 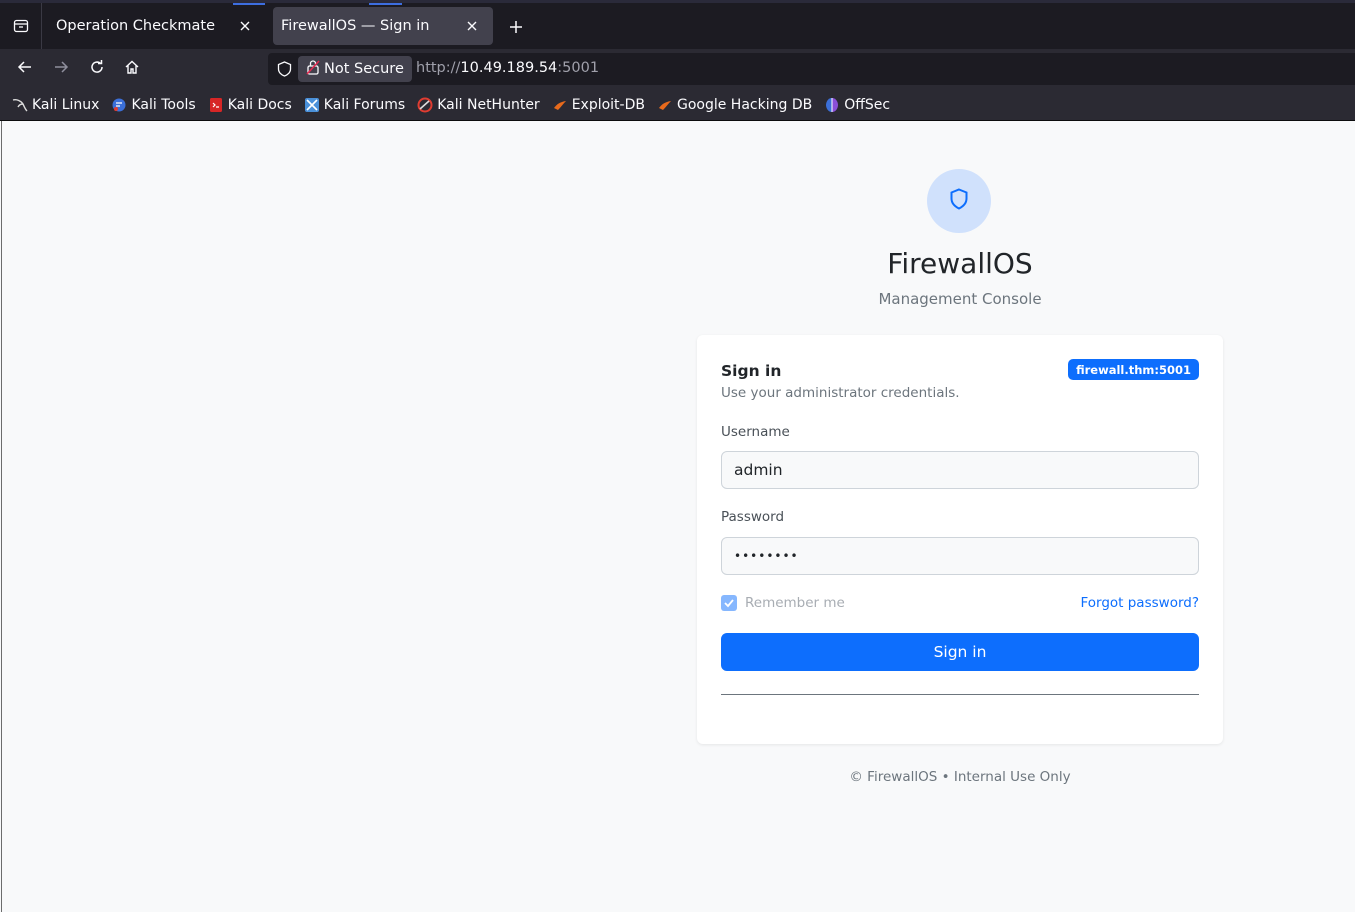 What do you see at coordinates (425, 105) in the screenshot?
I see `kali-nethunter-icon` at bounding box center [425, 105].